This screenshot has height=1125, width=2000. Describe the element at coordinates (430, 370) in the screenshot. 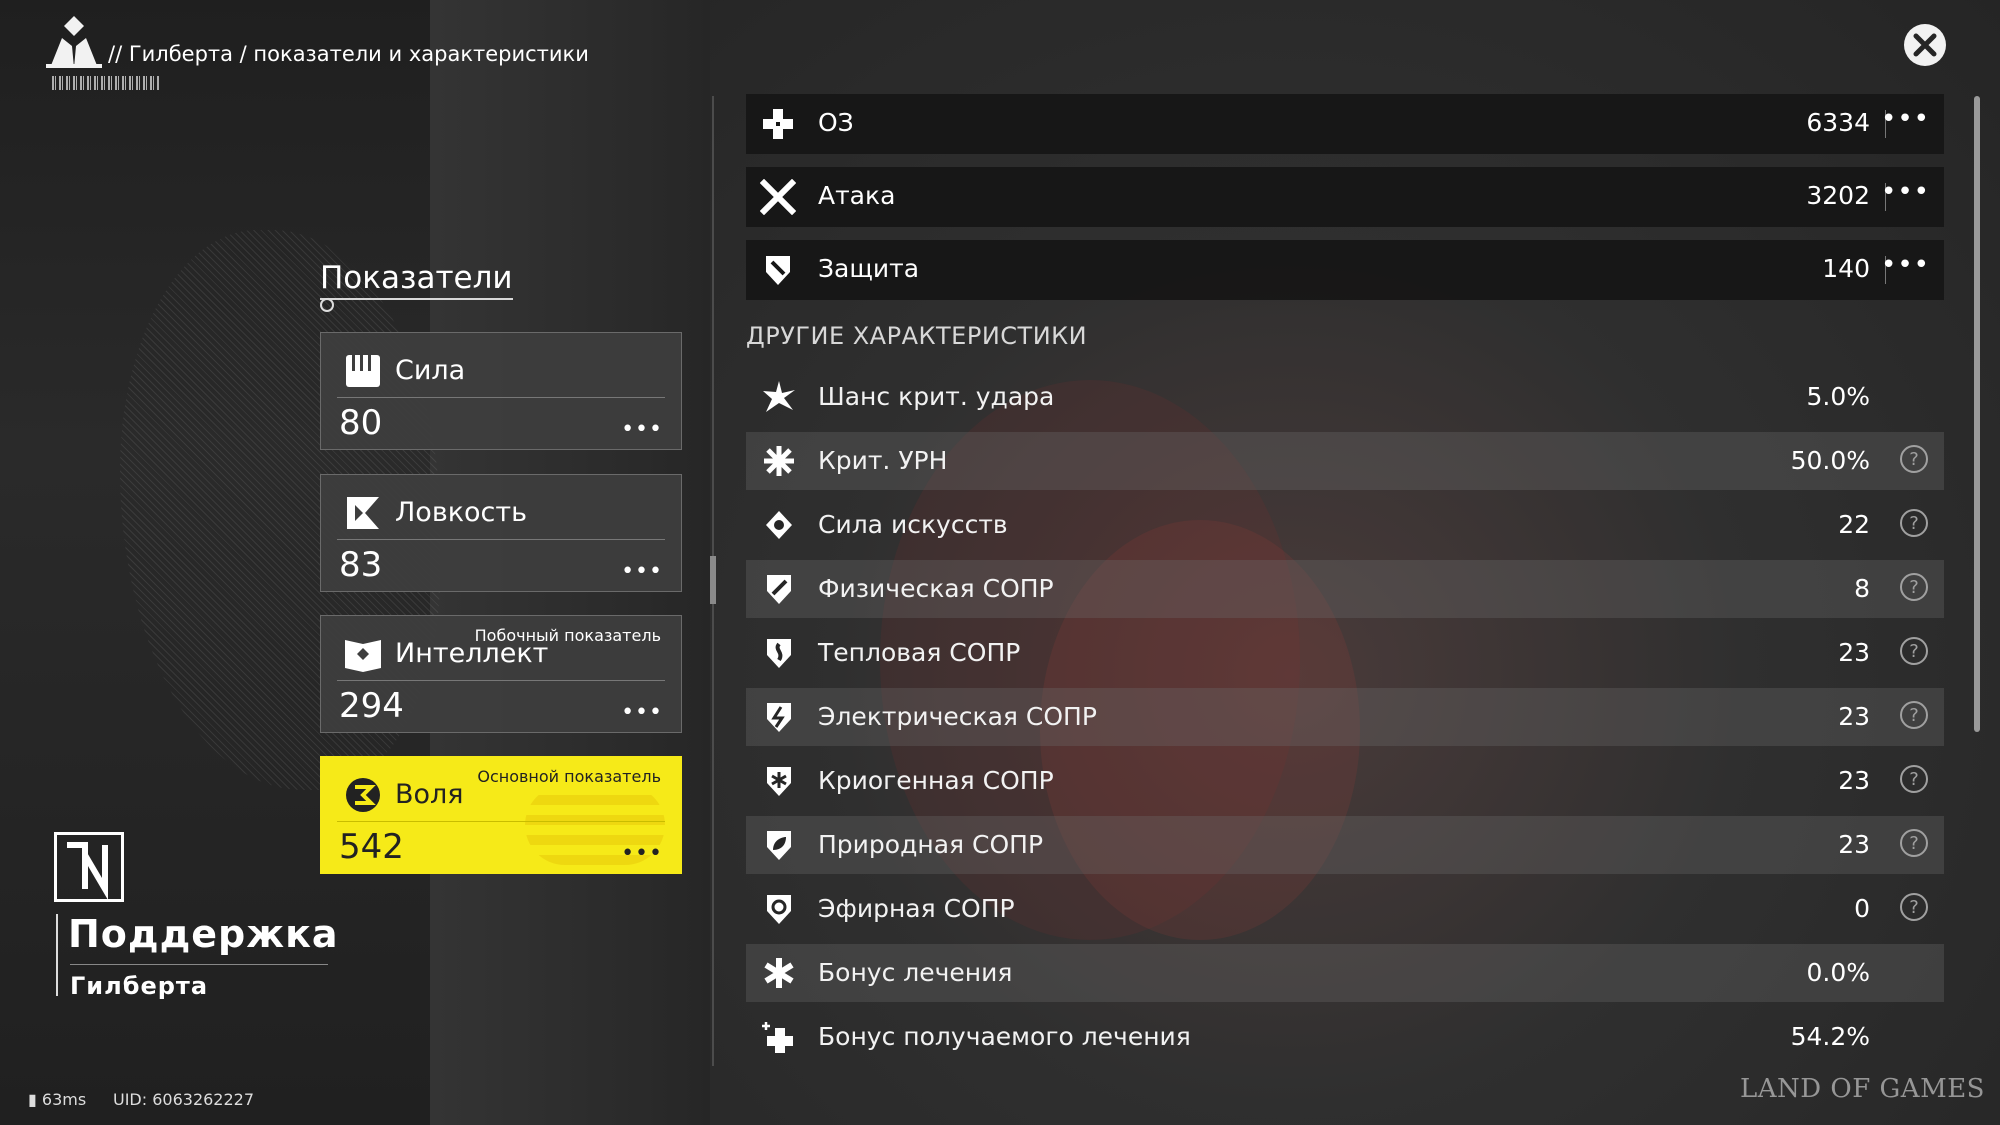

I see `attribute-name: Сила` at that location.